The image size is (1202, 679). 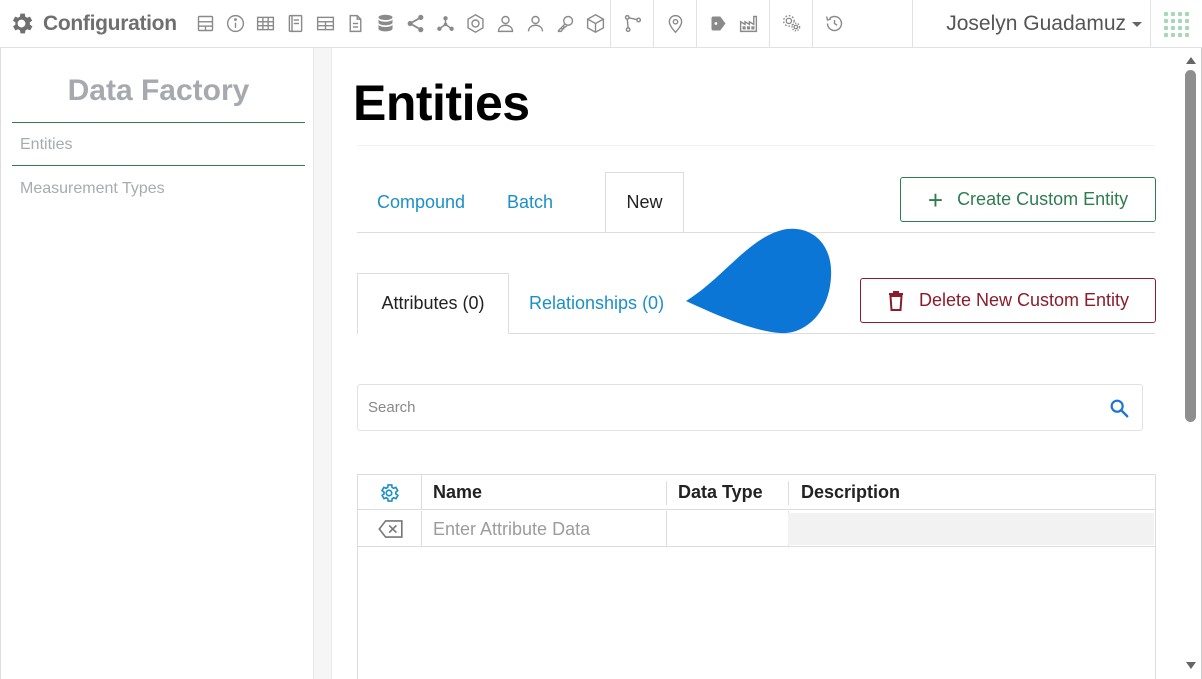 I want to click on sidebar-item-entities: Entities, so click(x=46, y=145).